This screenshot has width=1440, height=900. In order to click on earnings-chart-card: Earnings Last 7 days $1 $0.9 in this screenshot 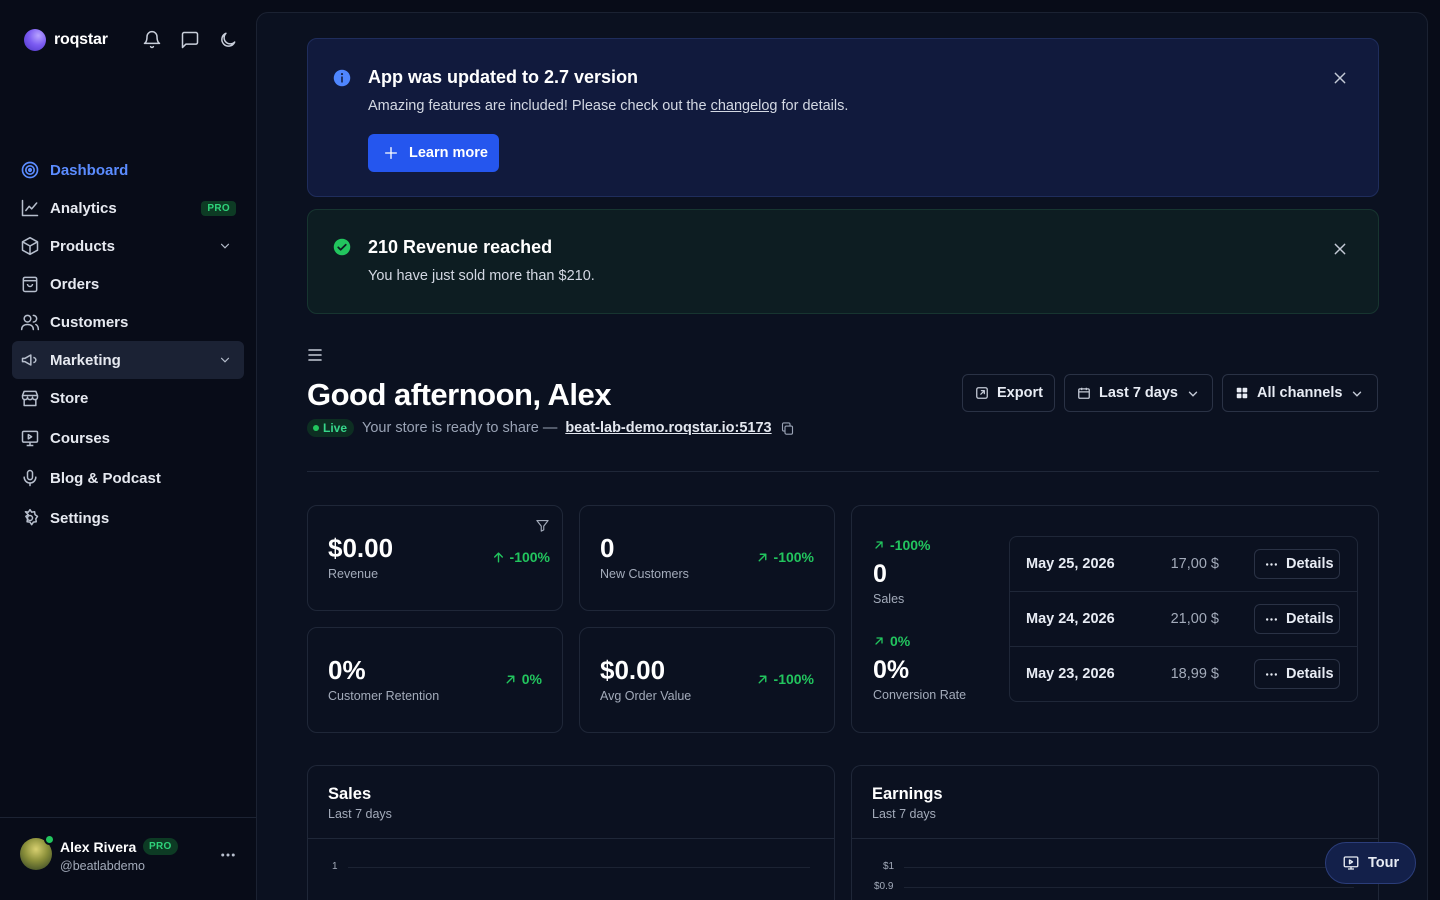, I will do `click(1115, 832)`.